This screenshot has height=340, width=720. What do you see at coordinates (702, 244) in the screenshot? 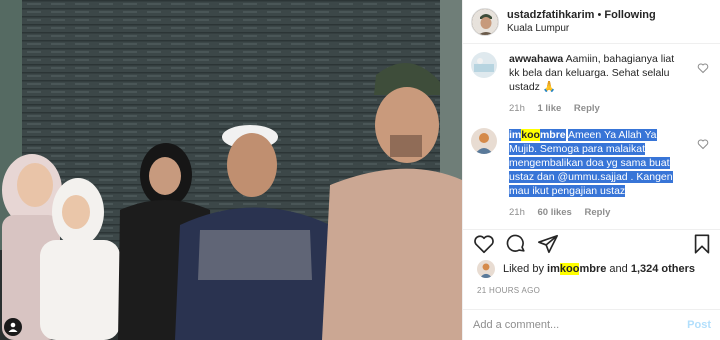
I see `bookmark-icon` at bounding box center [702, 244].